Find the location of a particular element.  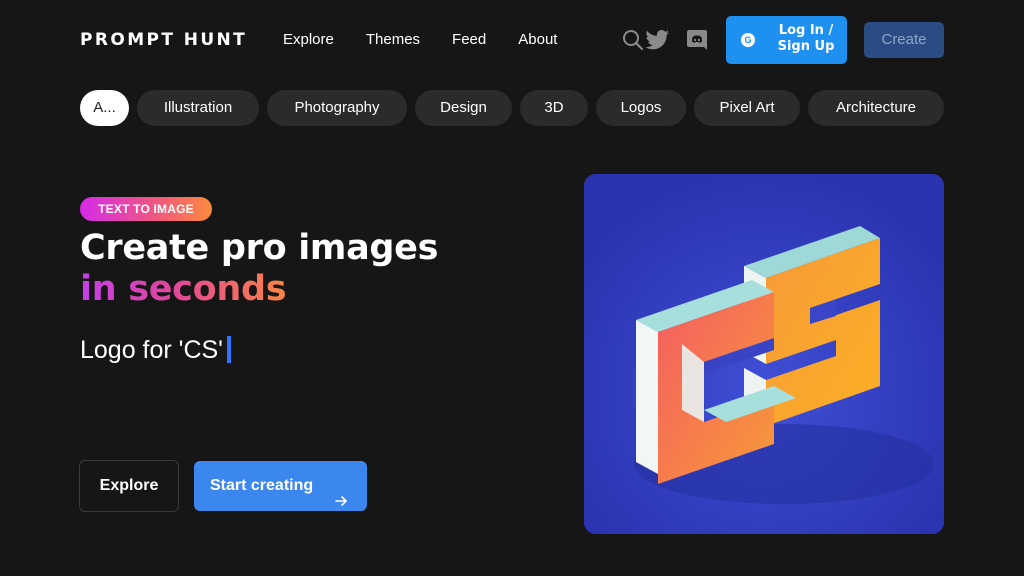

text-caret is located at coordinates (228, 349).